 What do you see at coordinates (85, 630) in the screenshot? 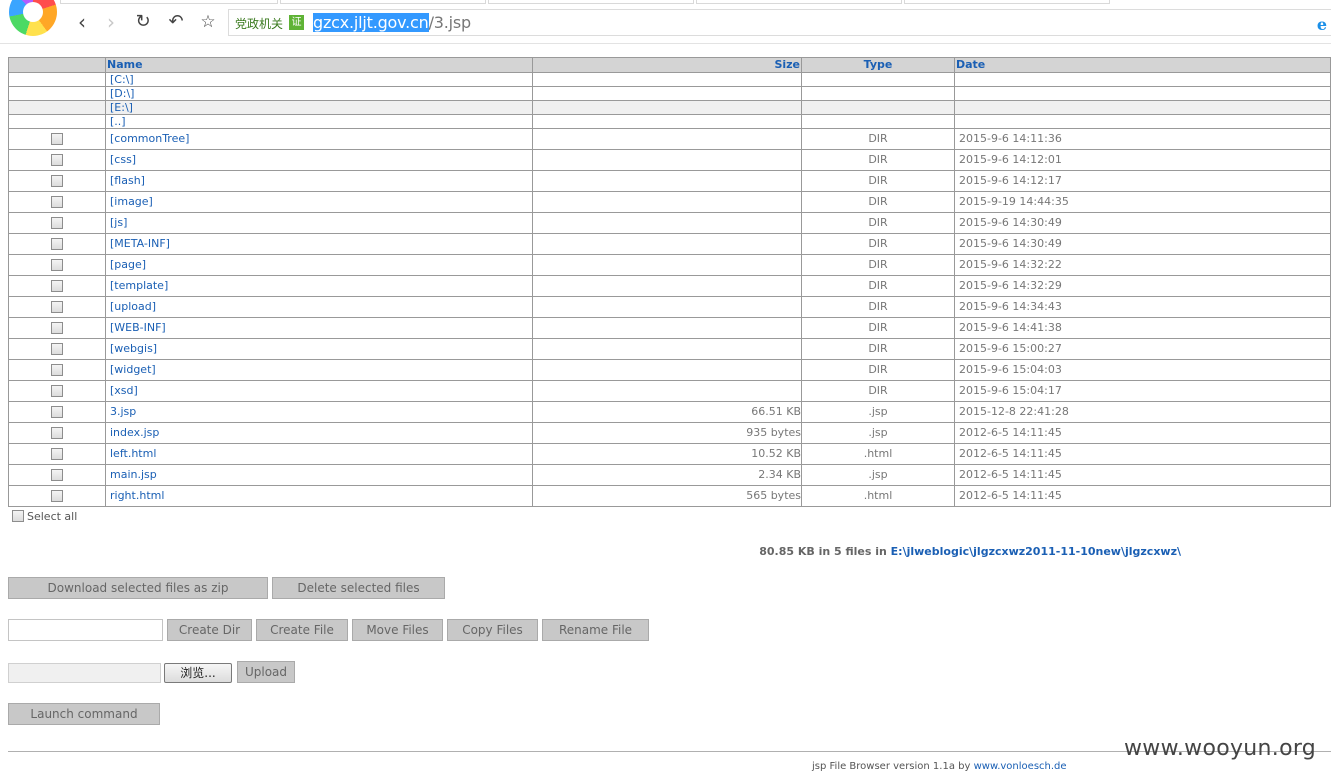
I see `new-name-input` at bounding box center [85, 630].